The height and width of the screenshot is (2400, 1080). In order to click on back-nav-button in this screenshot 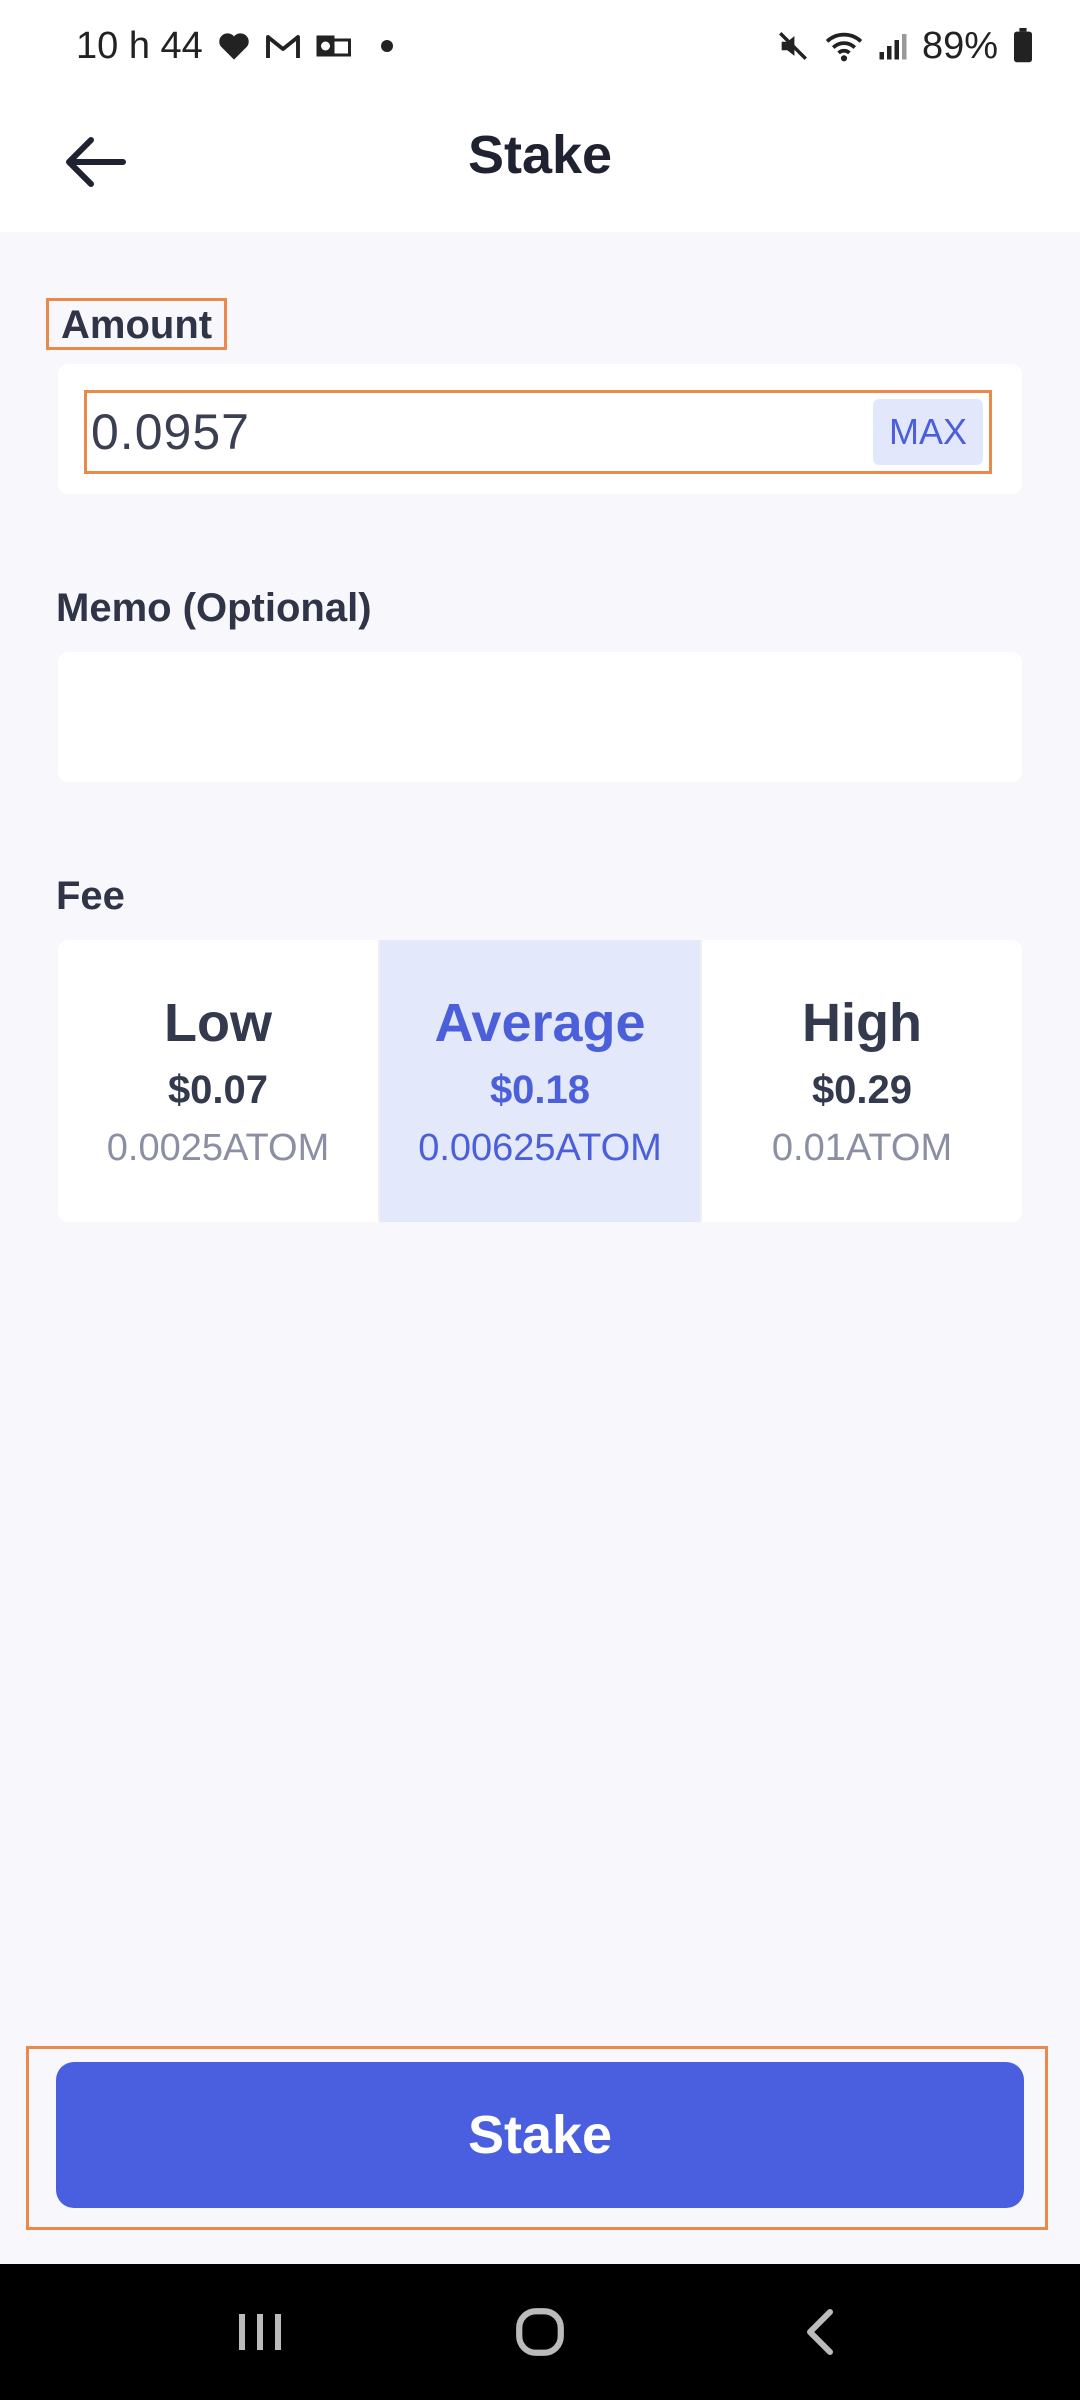, I will do `click(820, 2332)`.